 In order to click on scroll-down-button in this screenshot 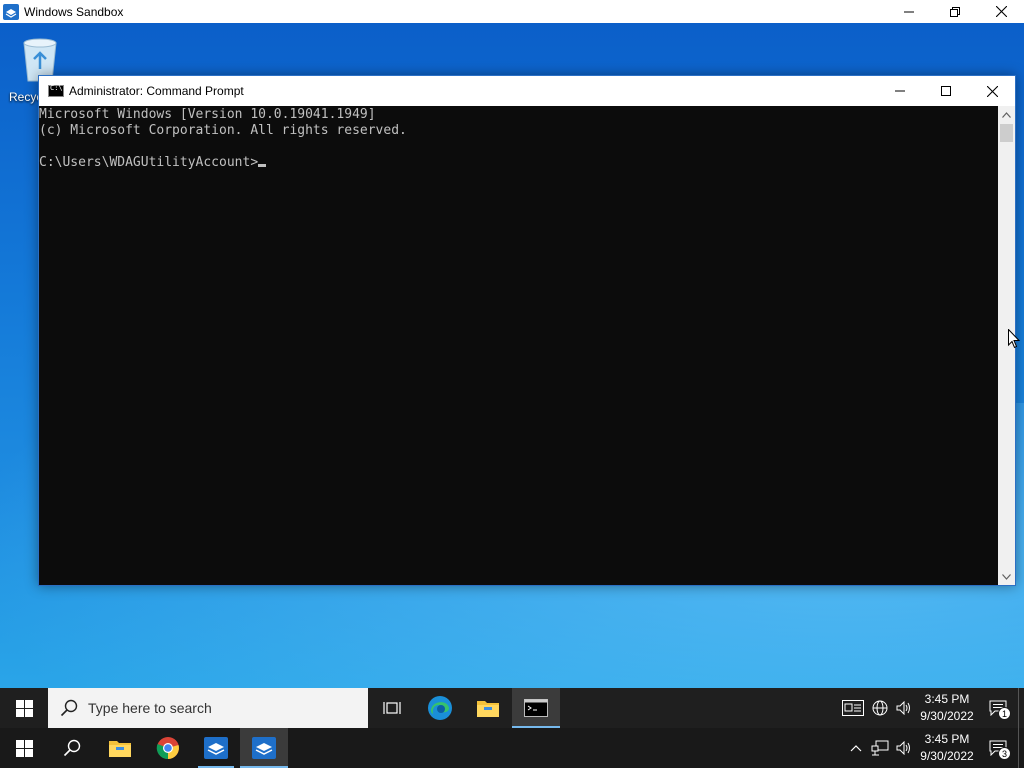, I will do `click(1006, 576)`.